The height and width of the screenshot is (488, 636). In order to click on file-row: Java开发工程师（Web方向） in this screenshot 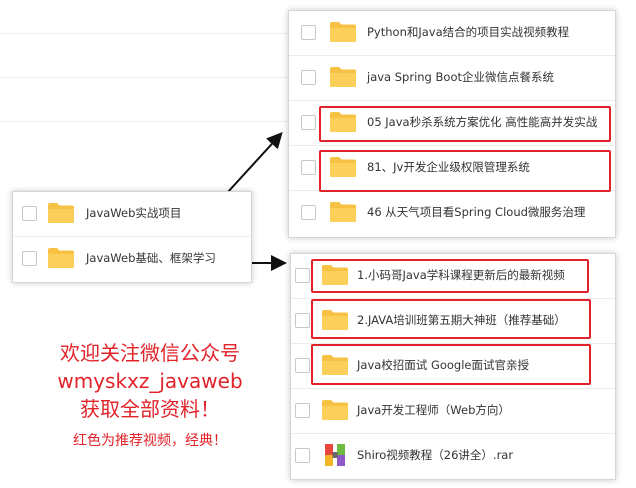, I will do `click(453, 411)`.